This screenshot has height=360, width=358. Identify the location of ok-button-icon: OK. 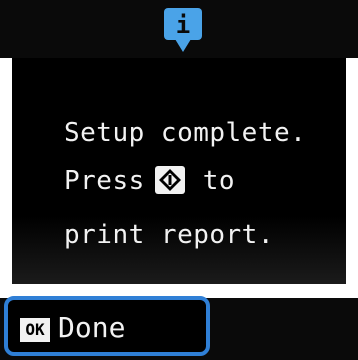
(35, 330).